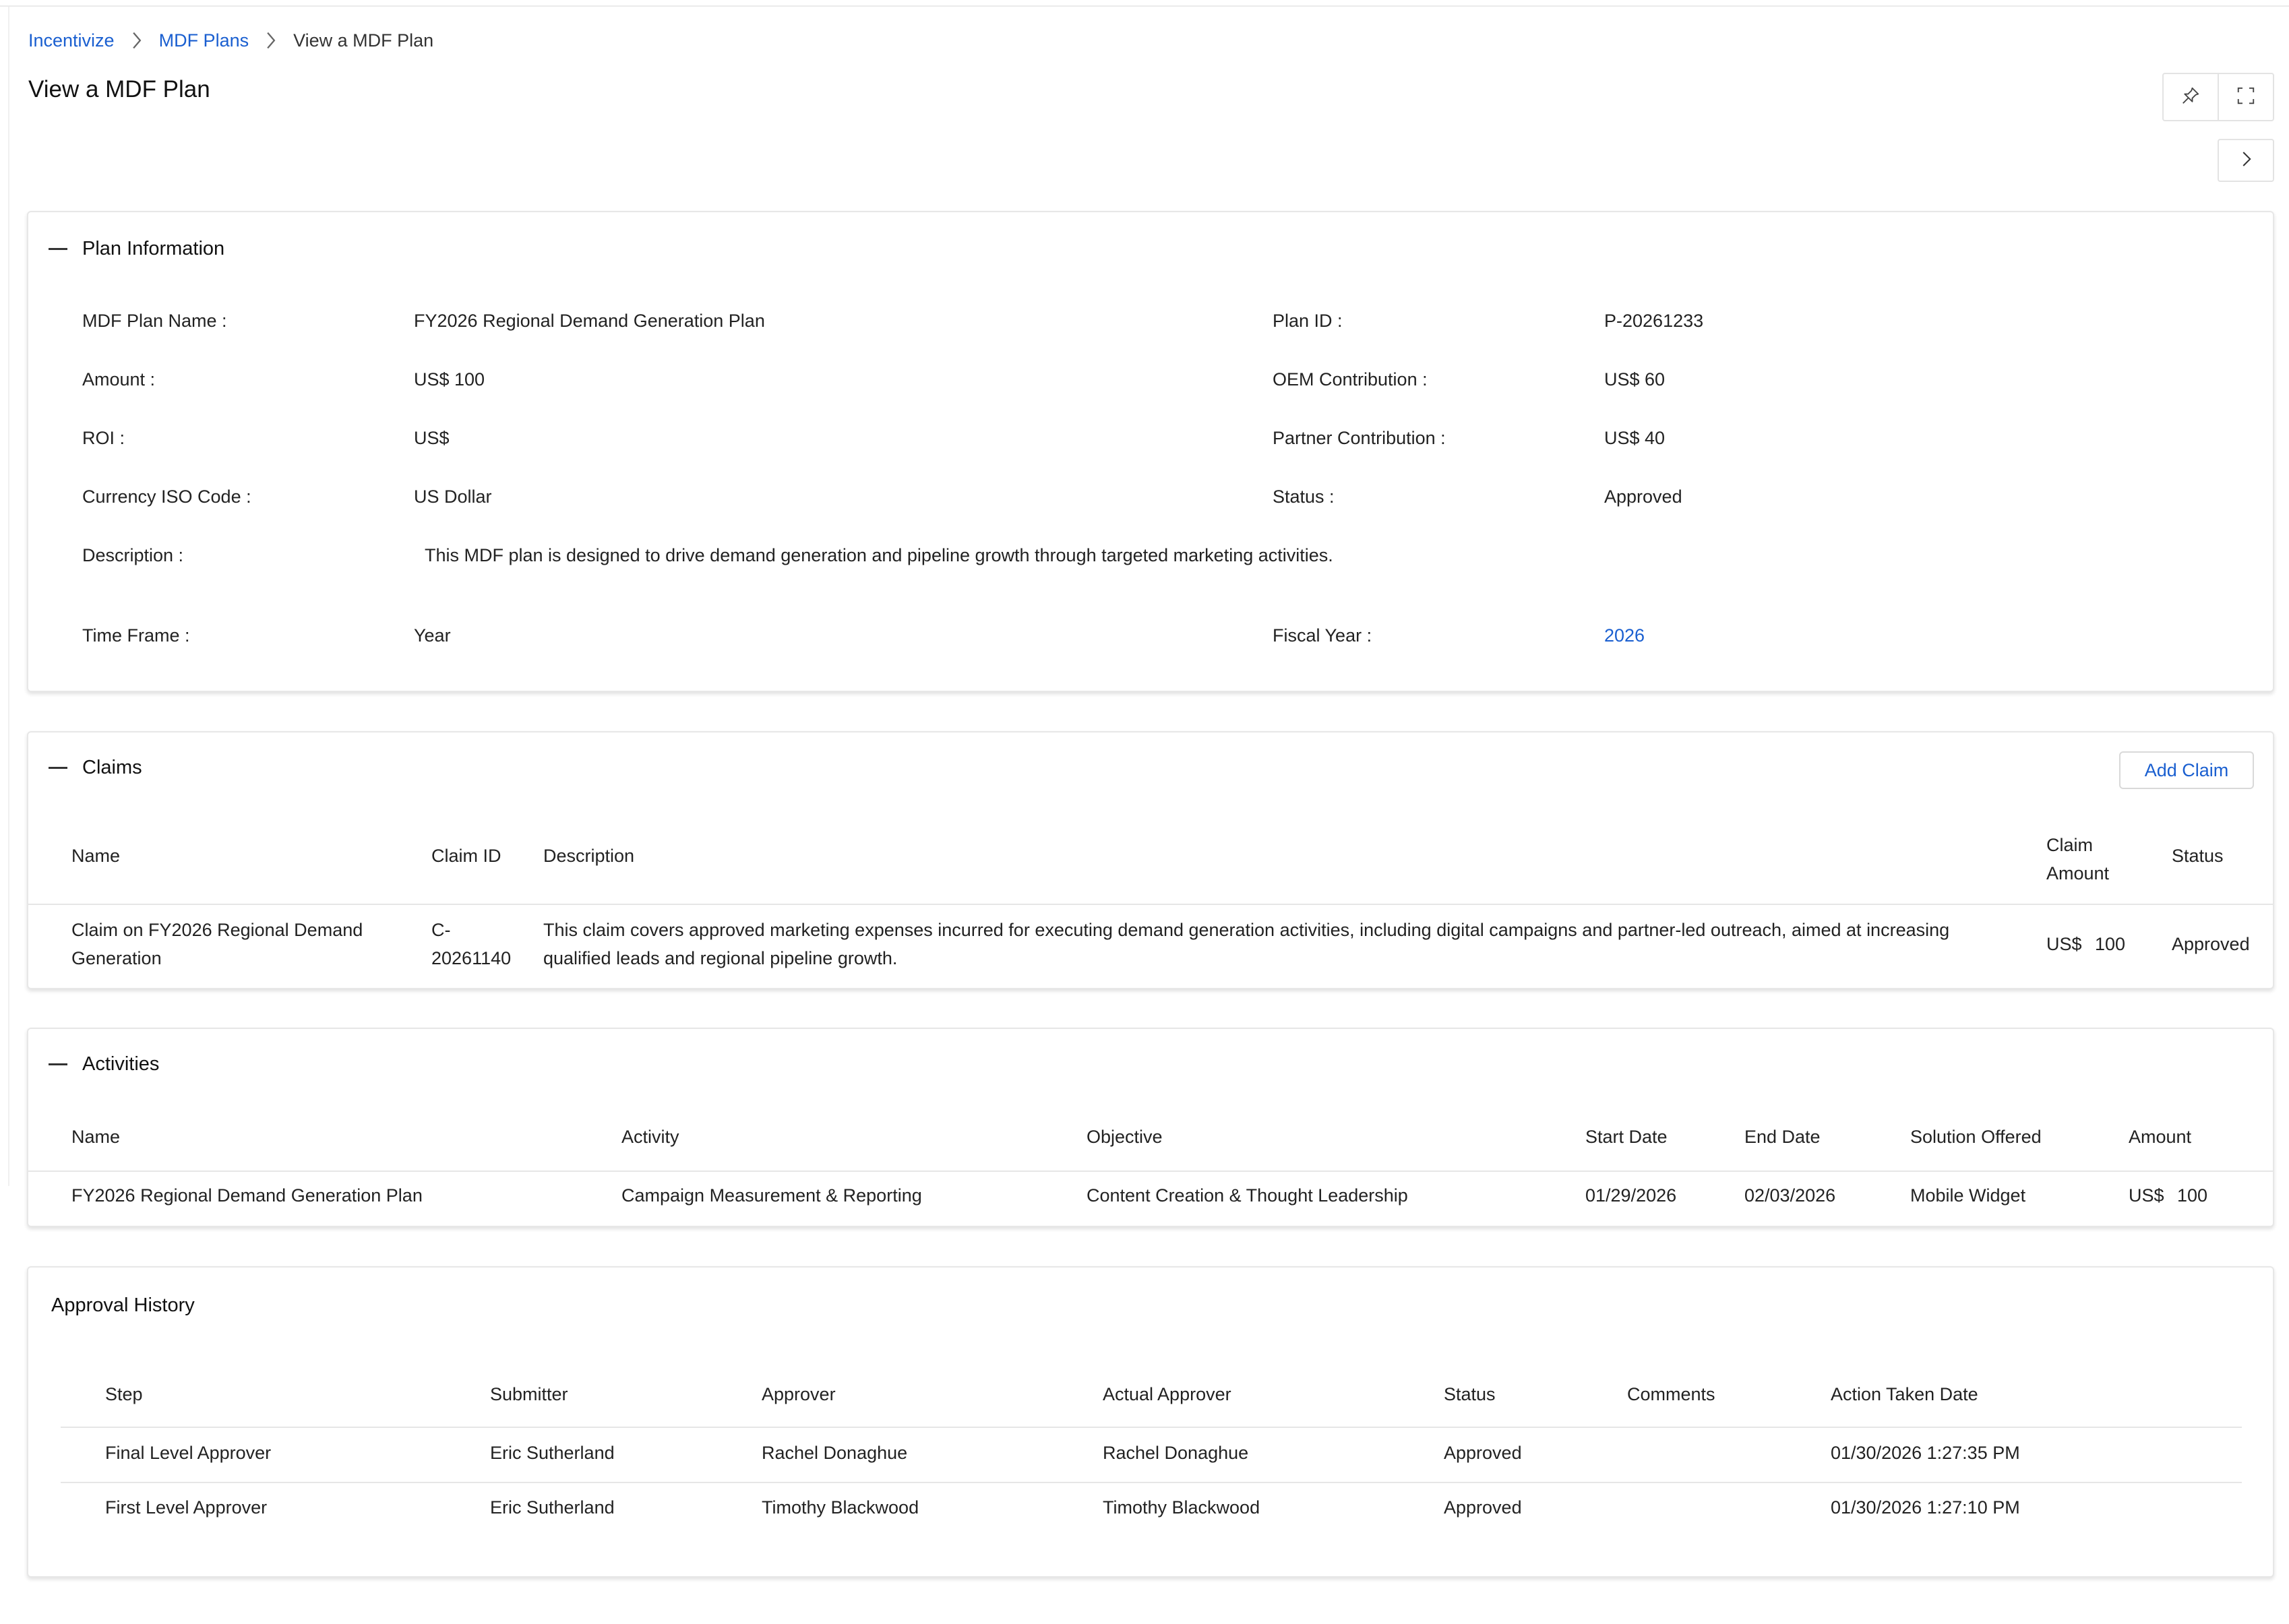 This screenshot has height=1624, width=2289. What do you see at coordinates (186, 1508) in the screenshot?
I see `approval-step: First Level Approver` at bounding box center [186, 1508].